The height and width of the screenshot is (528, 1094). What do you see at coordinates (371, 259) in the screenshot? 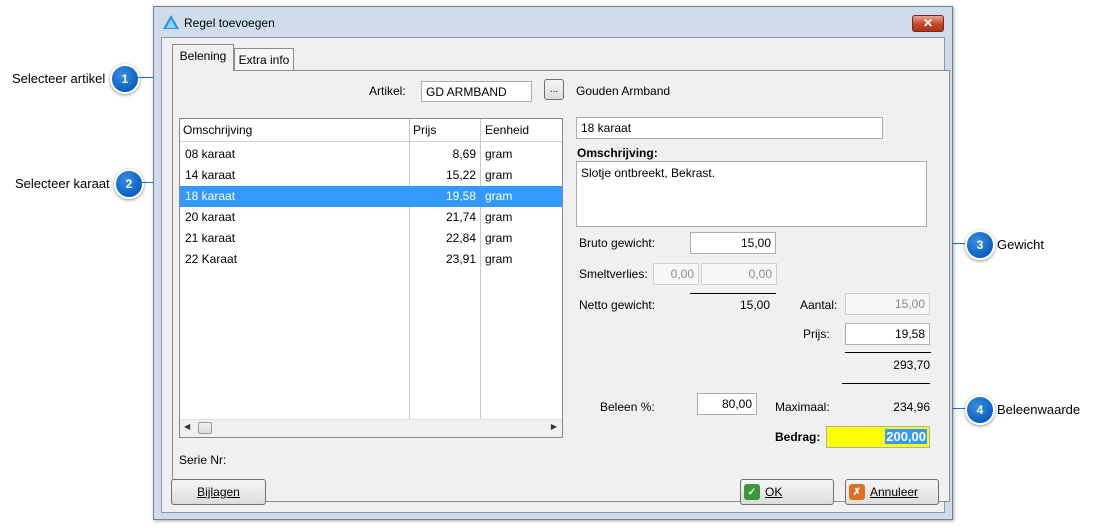
I see `list-row: 22 Karaat 23,91 gram` at bounding box center [371, 259].